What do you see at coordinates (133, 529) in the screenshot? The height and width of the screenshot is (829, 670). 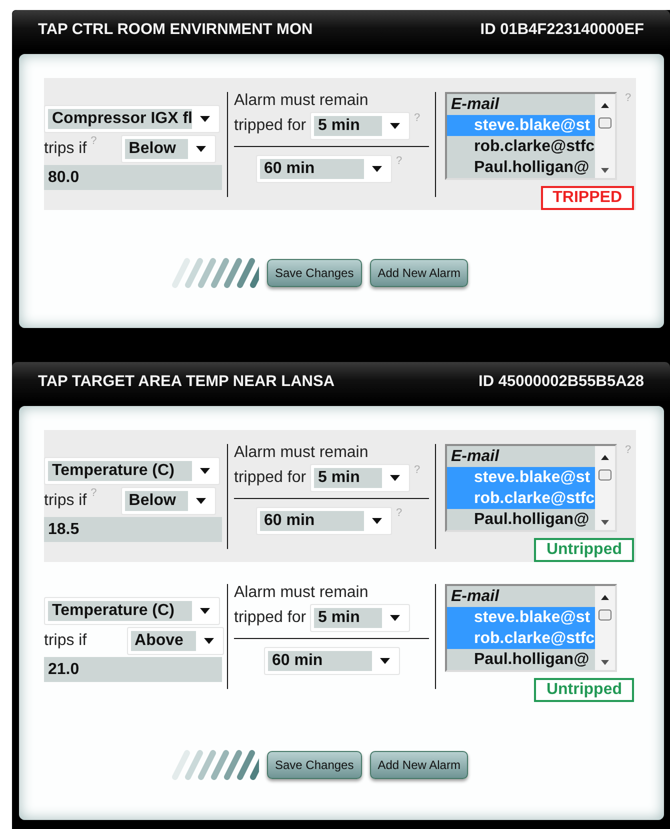 I see `threshold-field: 18.5` at bounding box center [133, 529].